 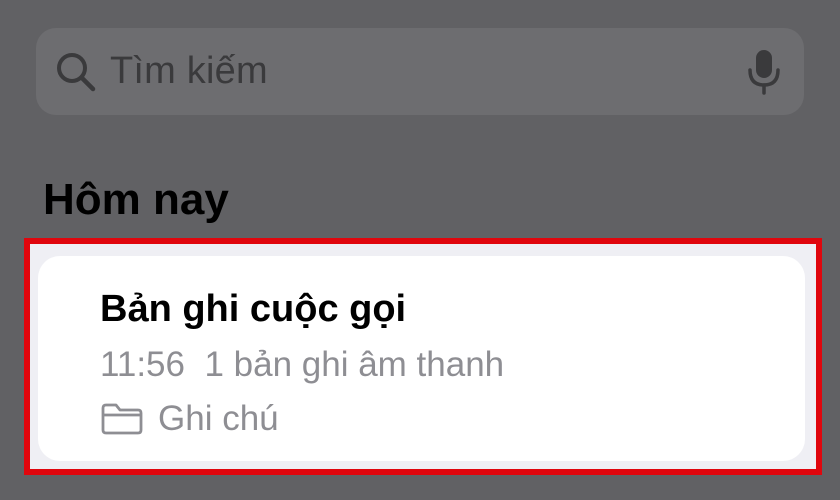 I want to click on folder-label: Ghi chú, so click(x=218, y=418).